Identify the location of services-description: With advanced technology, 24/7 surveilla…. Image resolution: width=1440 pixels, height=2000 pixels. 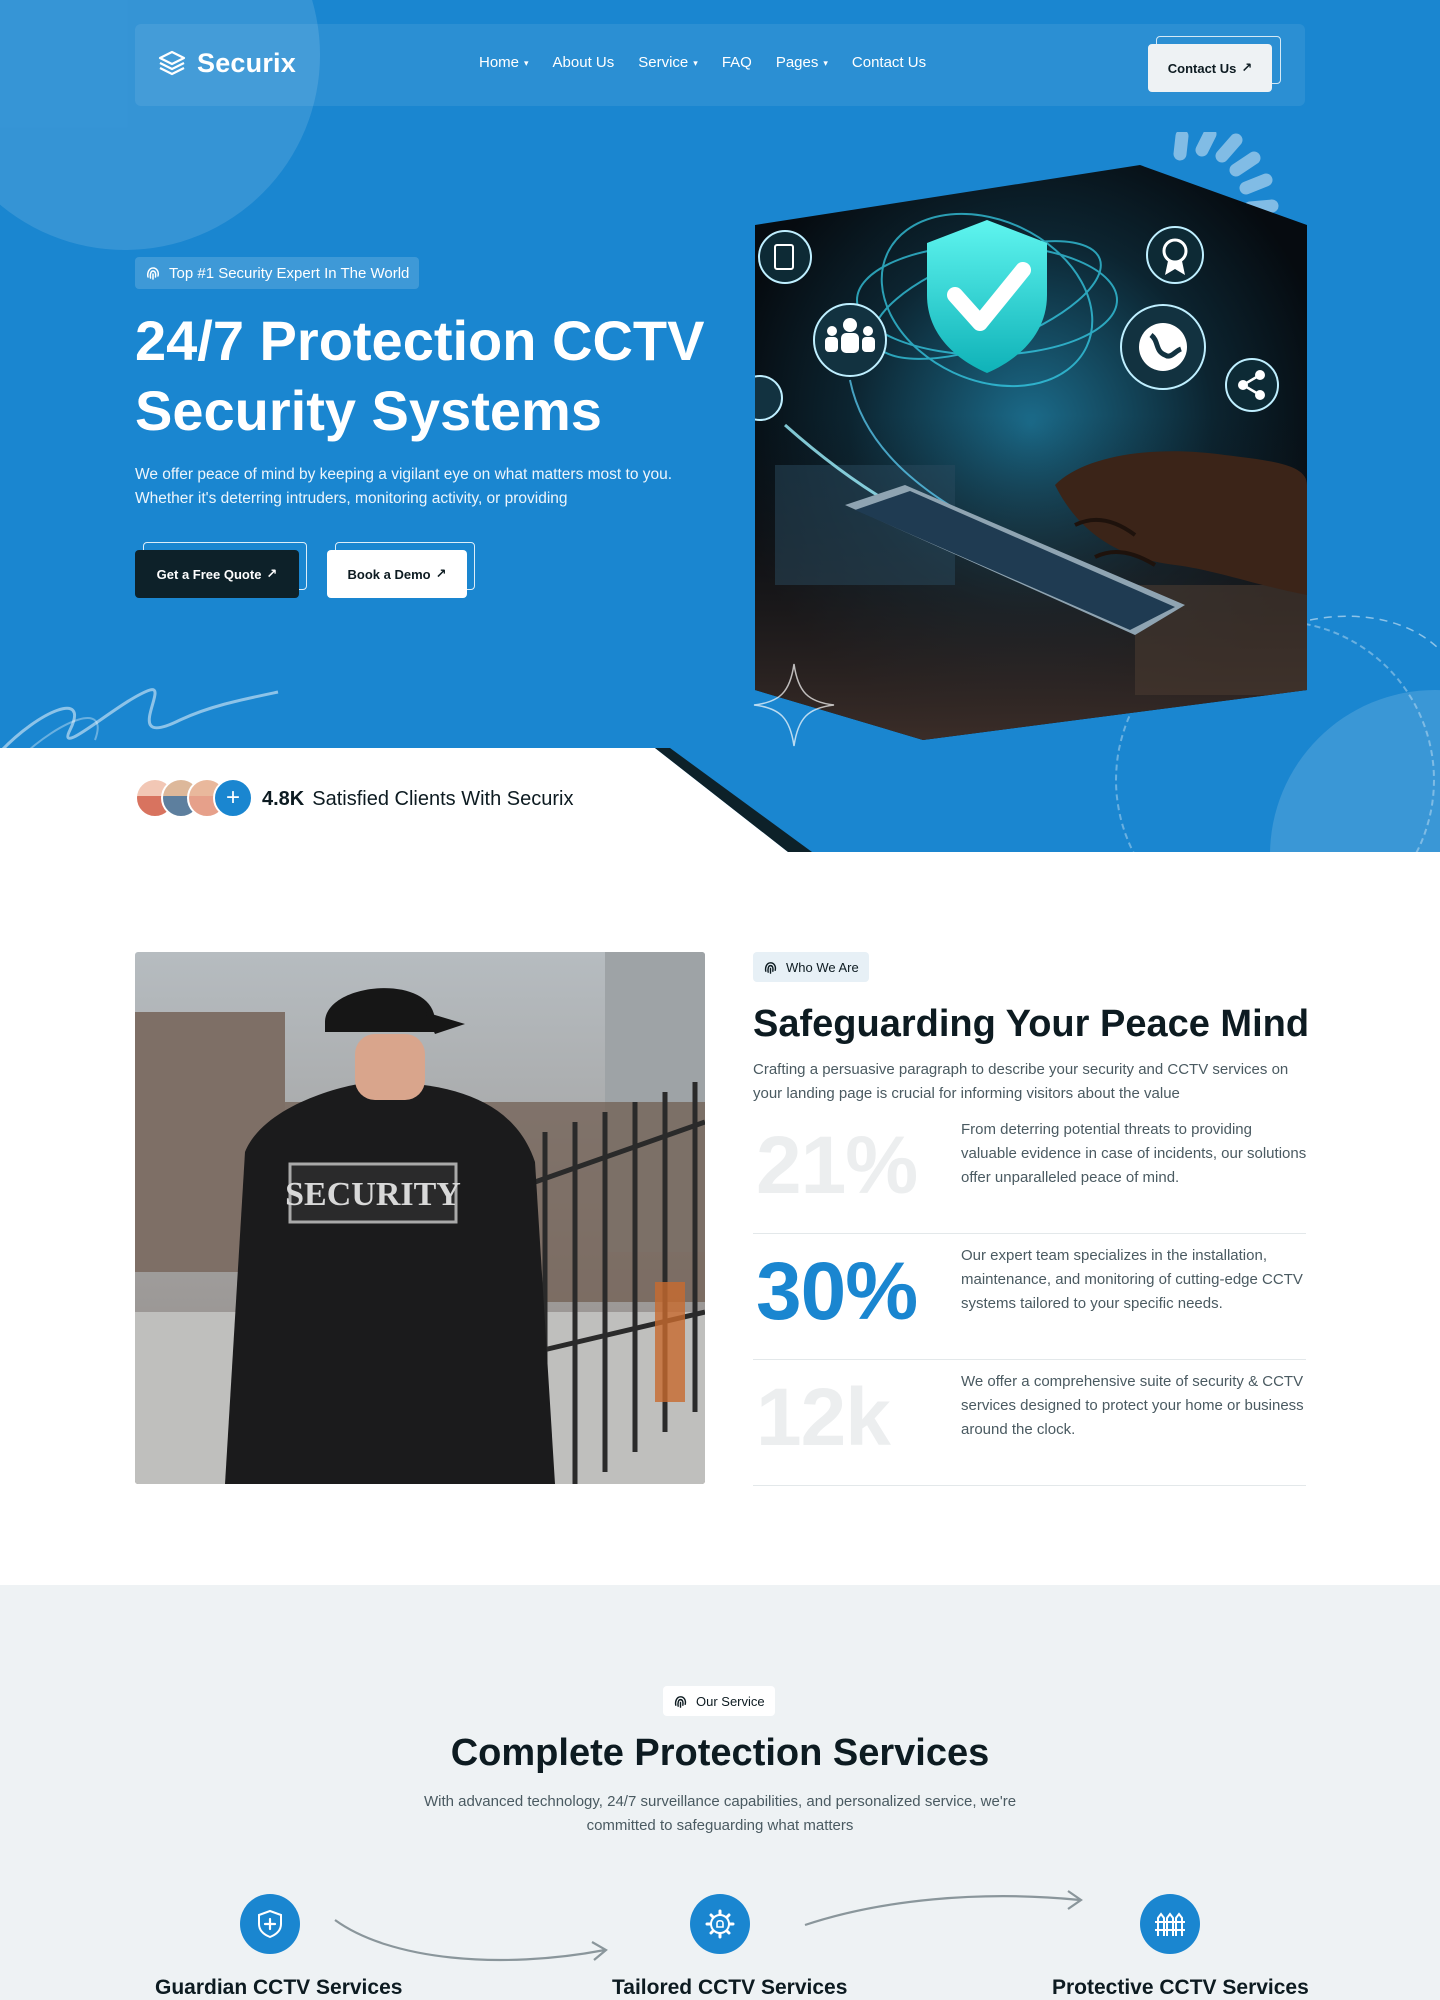
(720, 1813).